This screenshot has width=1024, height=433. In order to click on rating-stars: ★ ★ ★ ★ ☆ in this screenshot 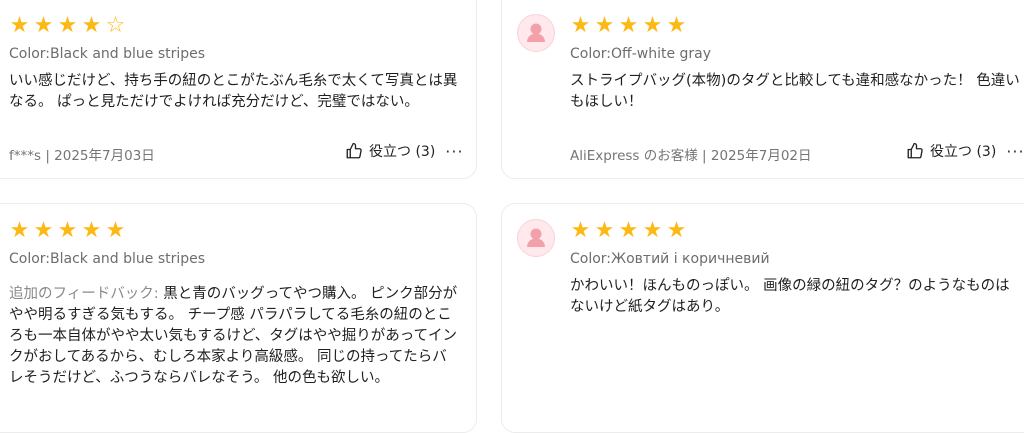, I will do `click(67, 26)`.